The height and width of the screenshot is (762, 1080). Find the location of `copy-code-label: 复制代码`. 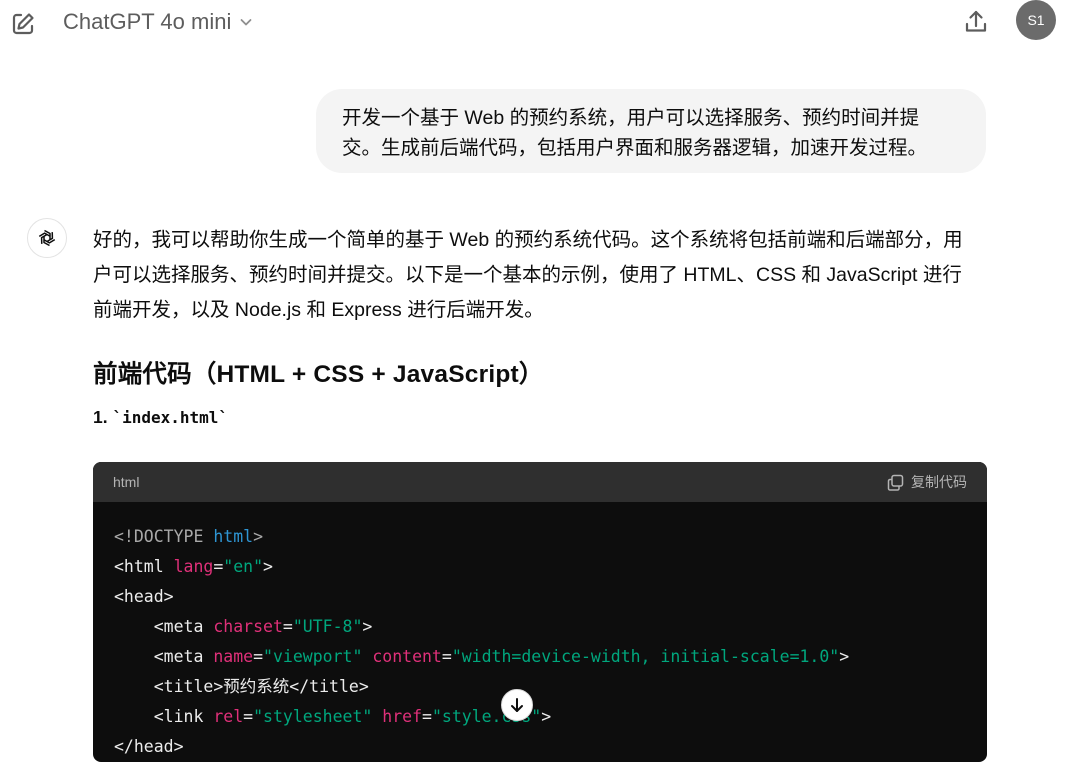

copy-code-label: 复制代码 is located at coordinates (939, 482).